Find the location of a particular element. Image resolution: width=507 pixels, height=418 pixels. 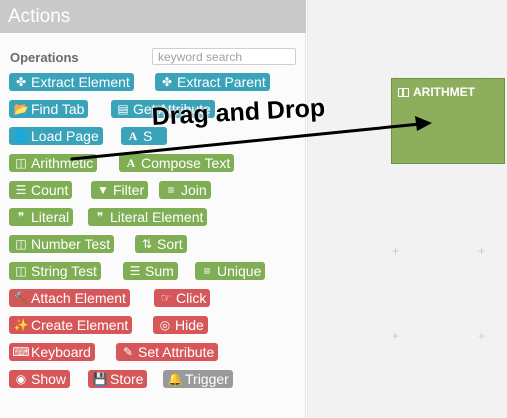

literal-button: ❞ Literal is located at coordinates (41, 217).